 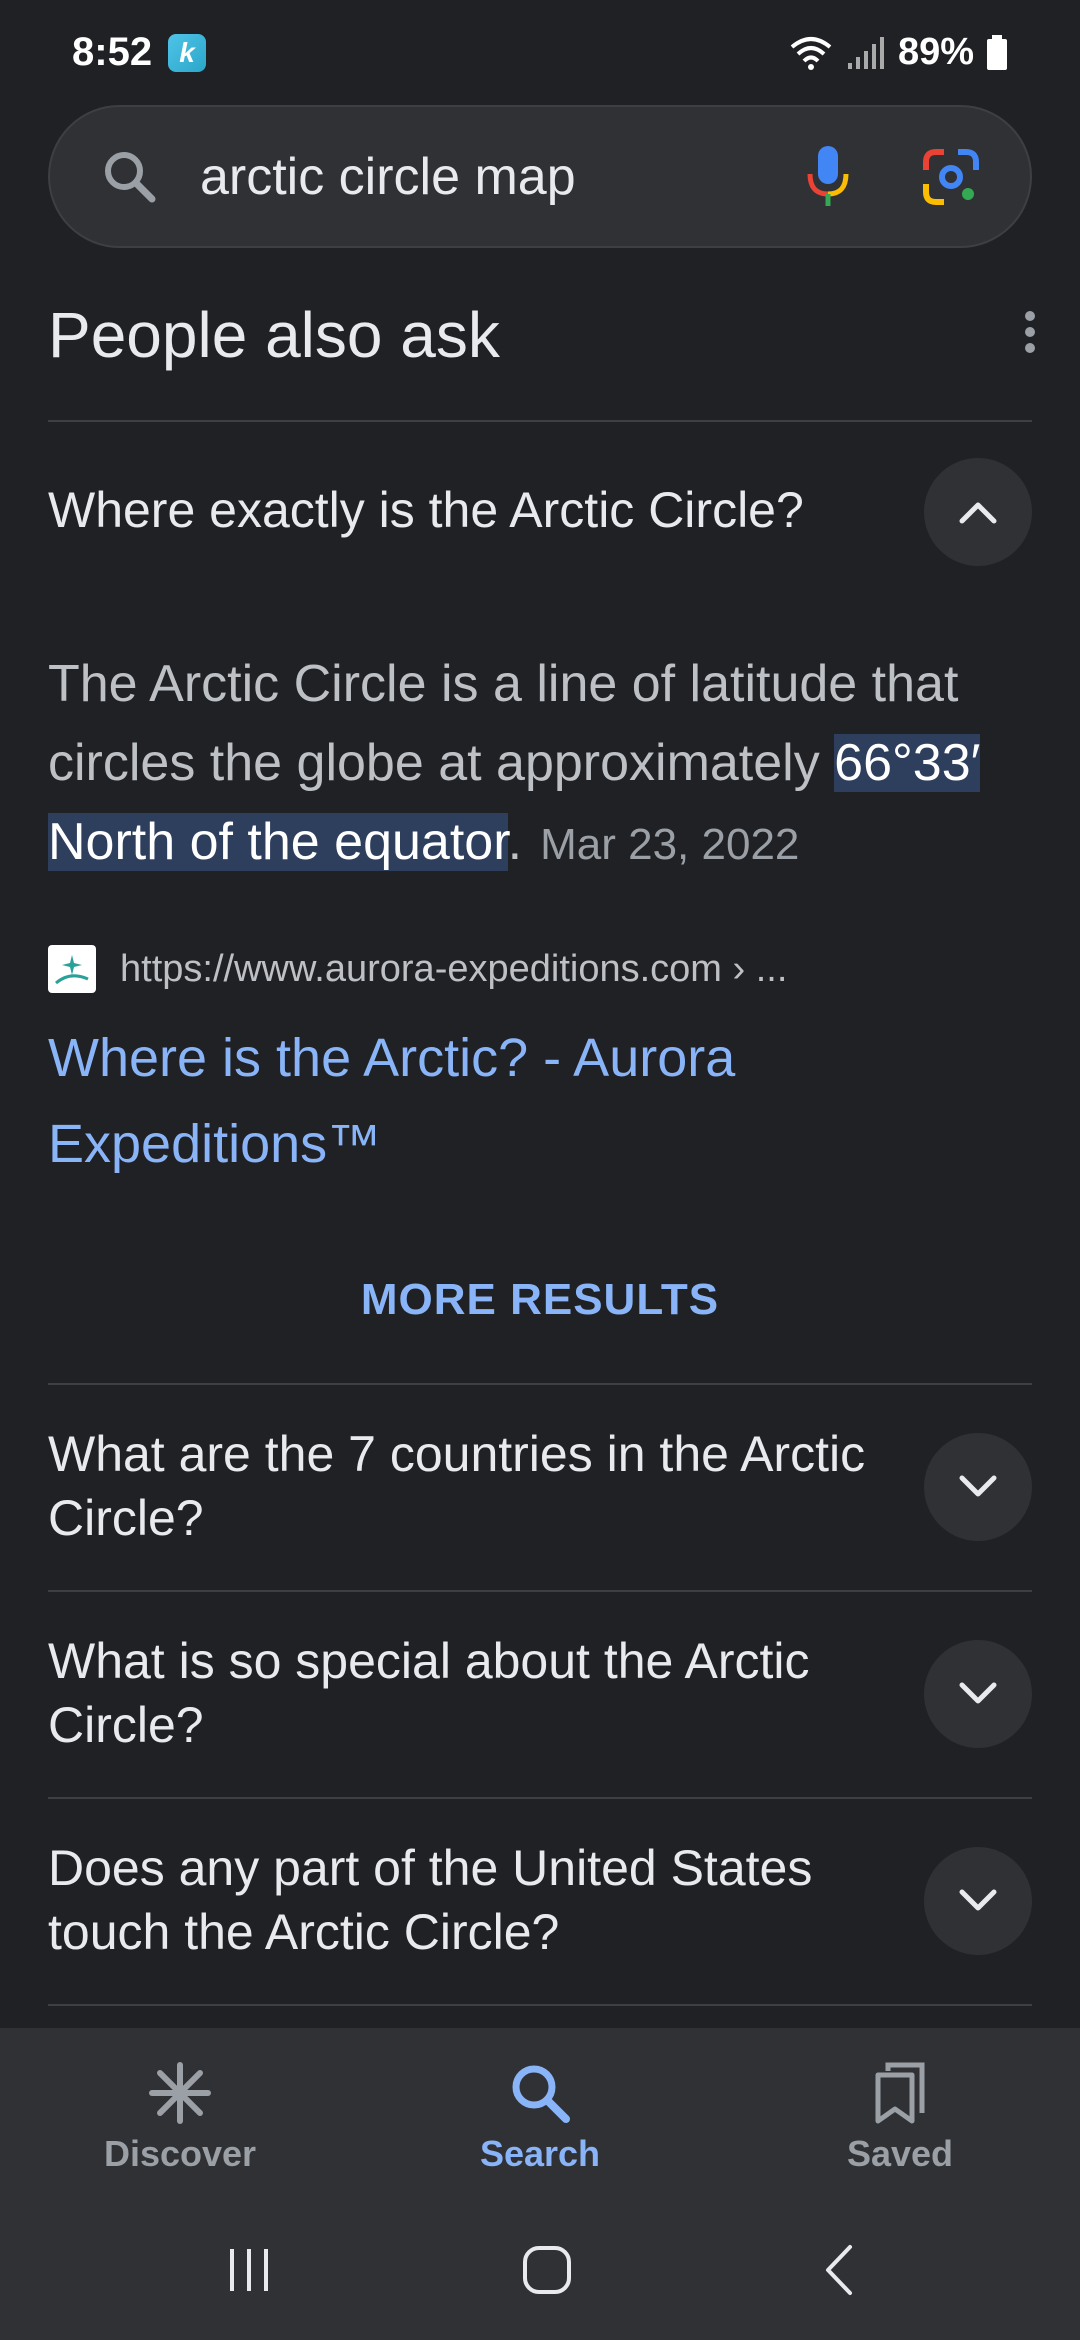 I want to click on wifi-icon, so click(x=811, y=53).